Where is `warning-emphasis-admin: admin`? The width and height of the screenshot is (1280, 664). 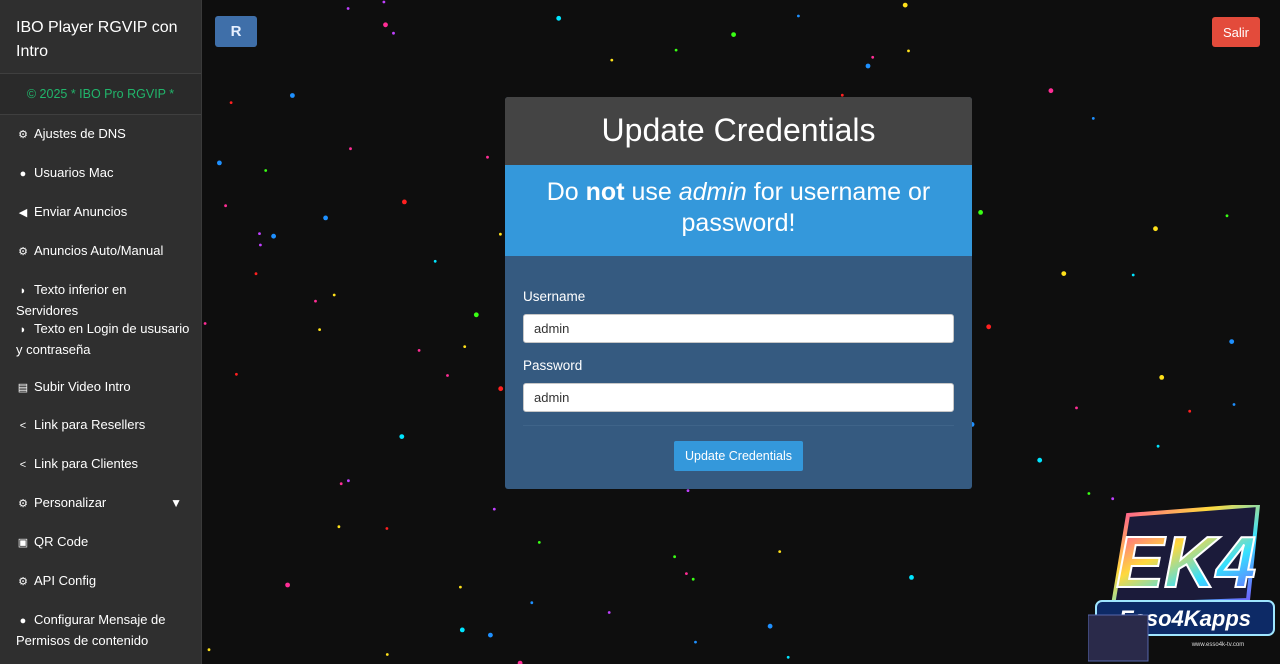
warning-emphasis-admin: admin is located at coordinates (712, 192).